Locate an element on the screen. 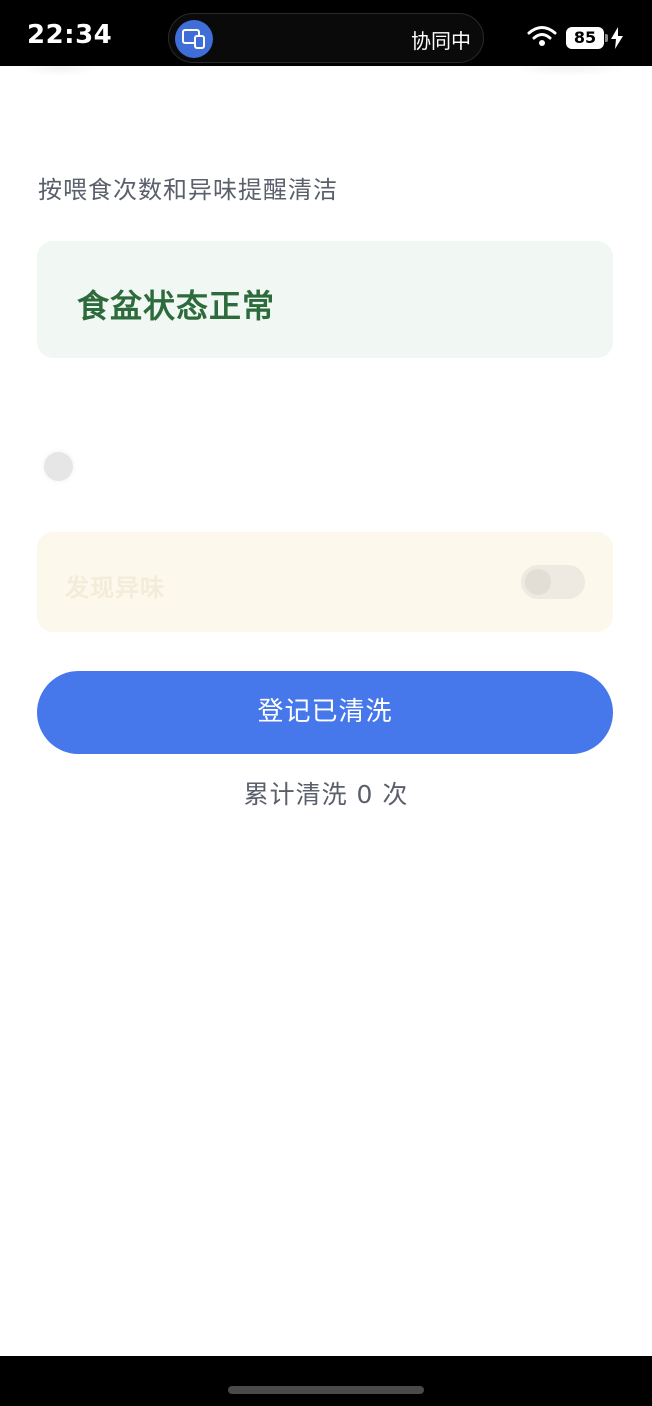 The height and width of the screenshot is (1406, 652). bowl-status-title: 食盆状态正常 is located at coordinates (176, 306).